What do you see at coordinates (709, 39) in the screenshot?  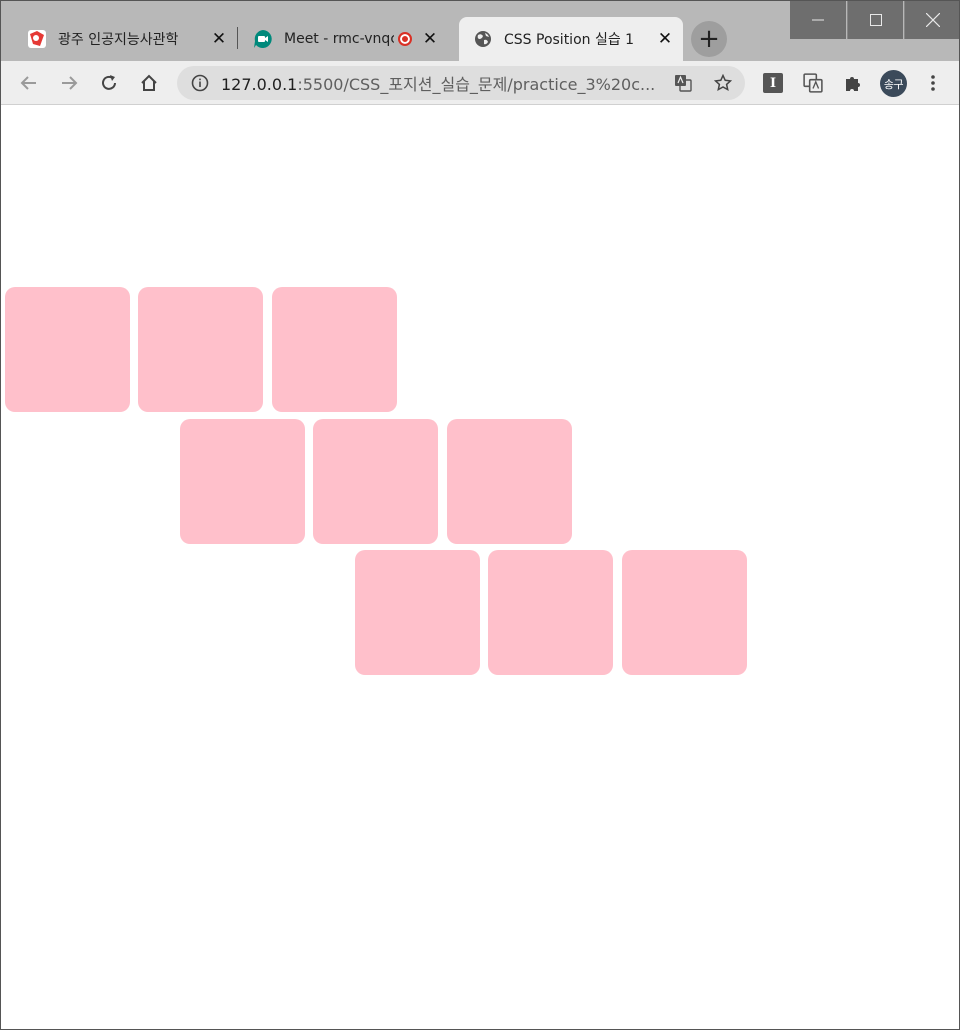 I see `new-tab-button: +` at bounding box center [709, 39].